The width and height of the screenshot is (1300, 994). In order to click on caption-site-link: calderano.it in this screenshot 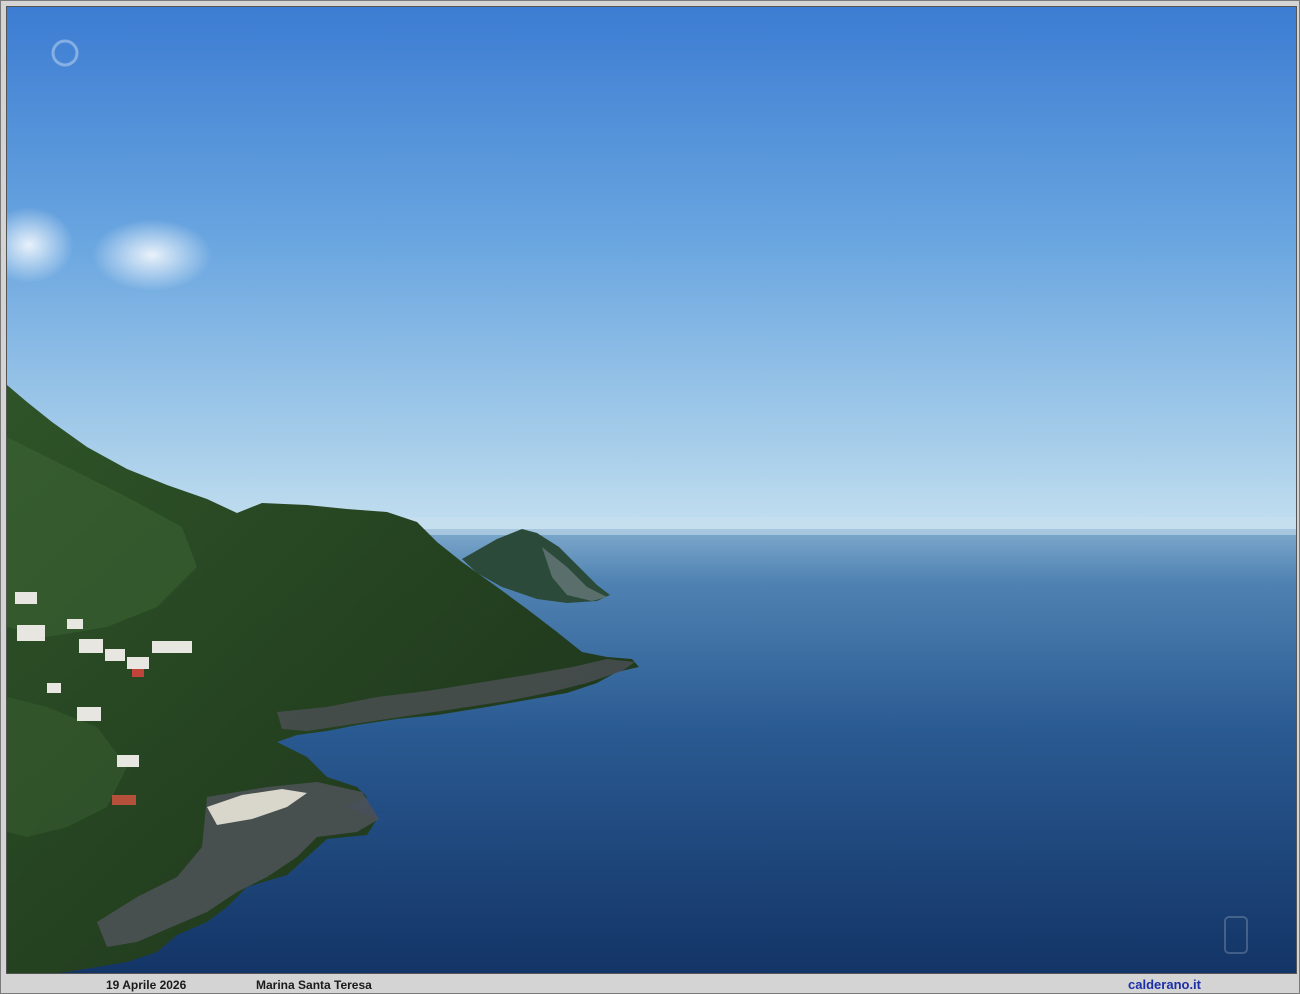, I will do `click(1164, 985)`.